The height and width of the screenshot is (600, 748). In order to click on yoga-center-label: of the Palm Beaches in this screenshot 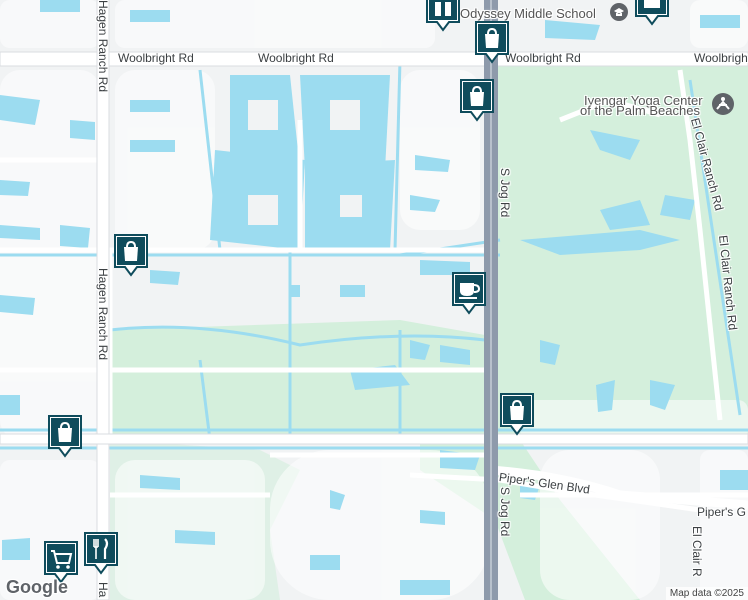, I will do `click(640, 111)`.